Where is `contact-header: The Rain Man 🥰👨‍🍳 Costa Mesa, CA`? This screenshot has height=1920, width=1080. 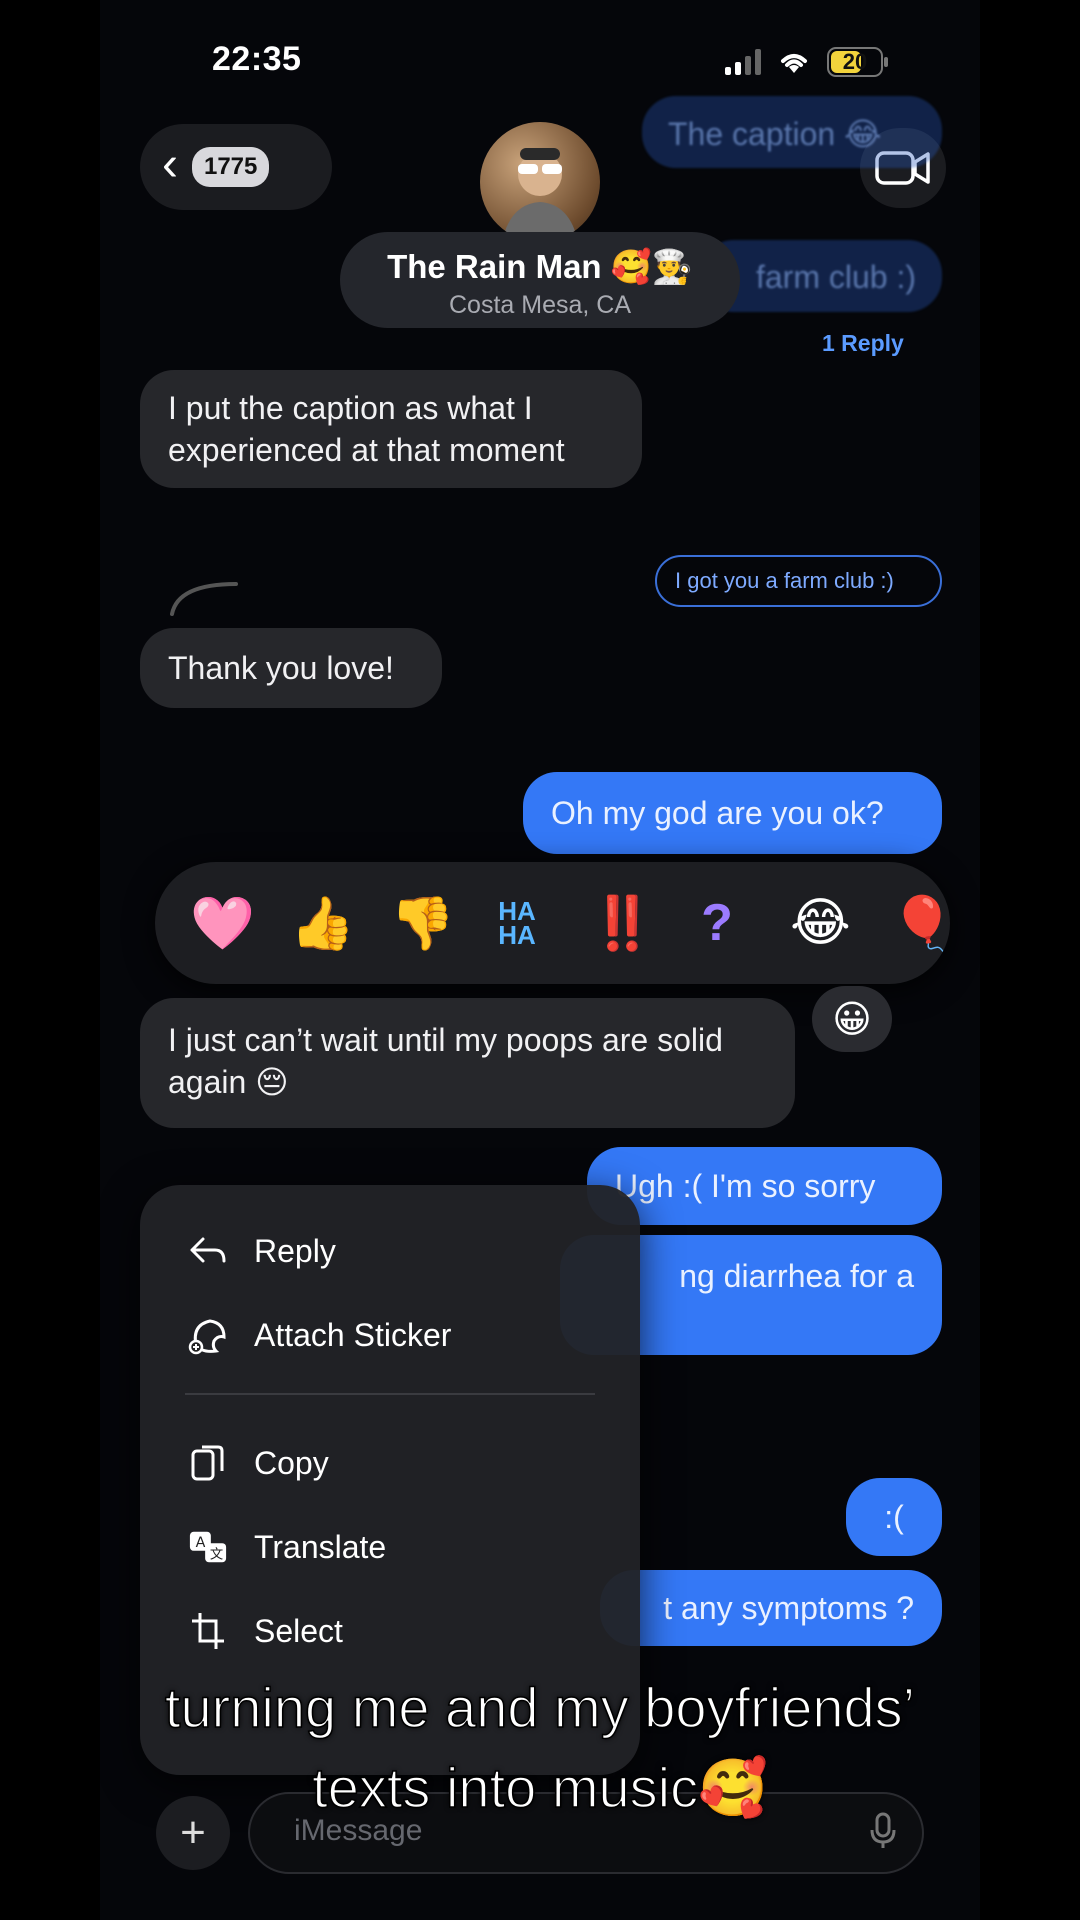
contact-header: The Rain Man 🥰👨‍🍳 Costa Mesa, CA is located at coordinates (540, 280).